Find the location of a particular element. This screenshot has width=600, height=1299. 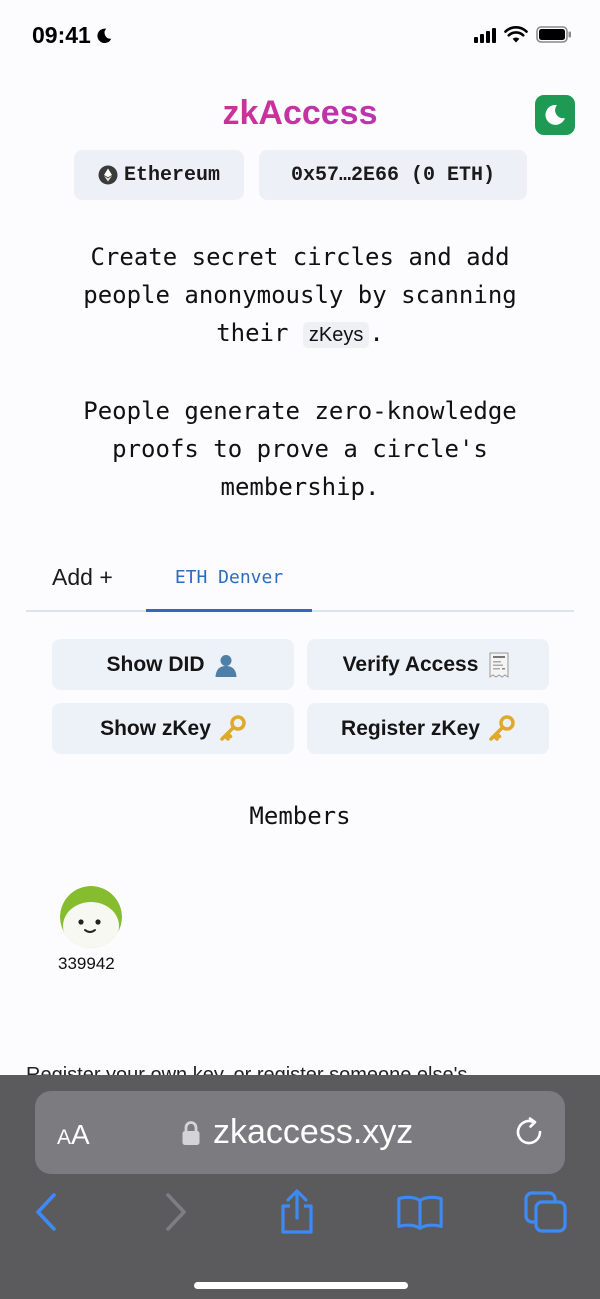

receipt-icon is located at coordinates (499, 665).